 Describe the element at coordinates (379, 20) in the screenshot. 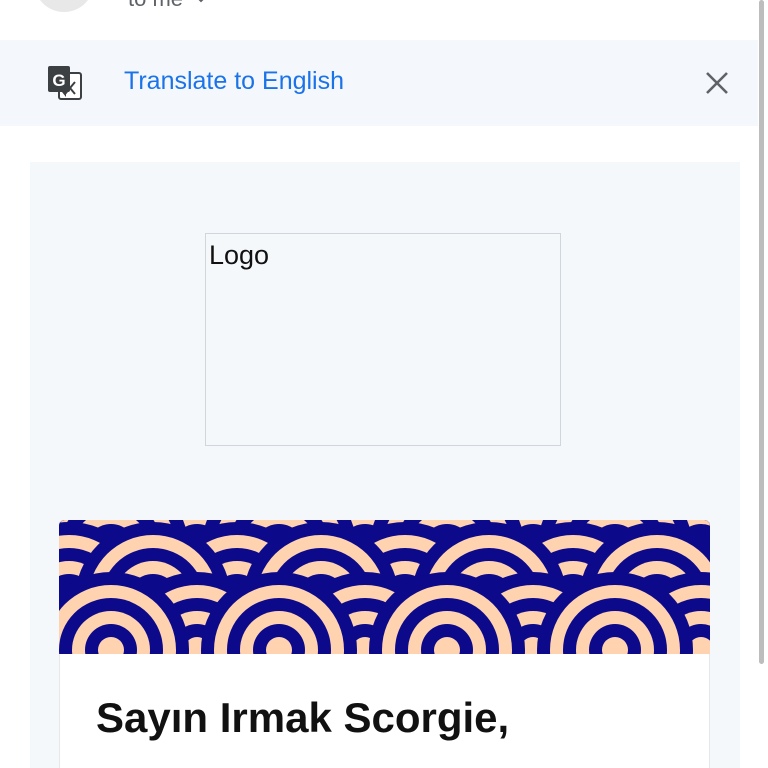

I see `message-header: to me` at that location.